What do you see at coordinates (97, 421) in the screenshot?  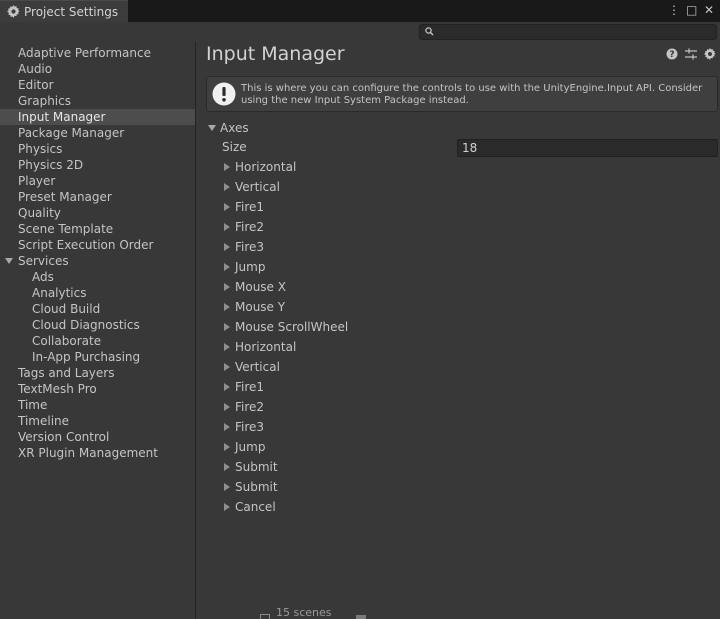 I see `sidebar-item-timeline: Timeline` at bounding box center [97, 421].